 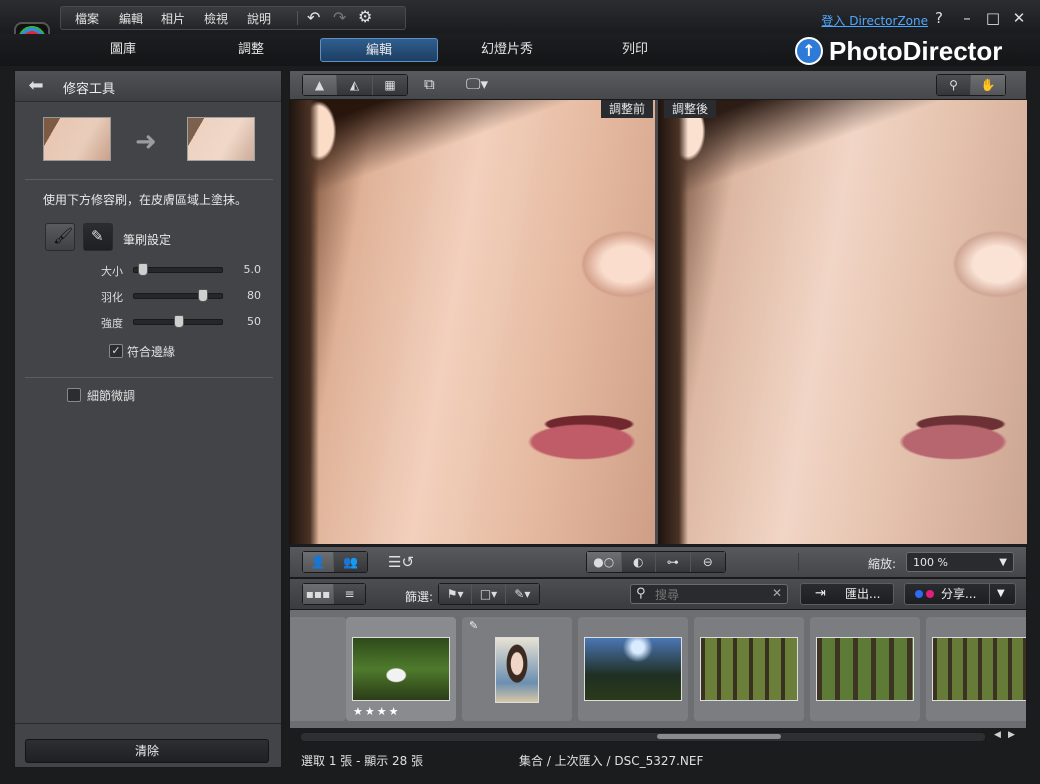 I want to click on redo-icon: ↷, so click(x=339, y=17).